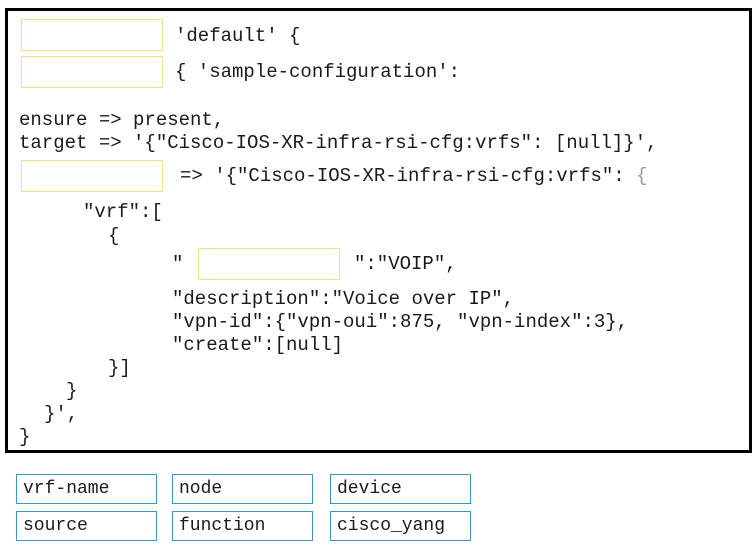 This screenshot has width=756, height=555. Describe the element at coordinates (119, 368) in the screenshot. I see `code-line-close-array: }]` at that location.